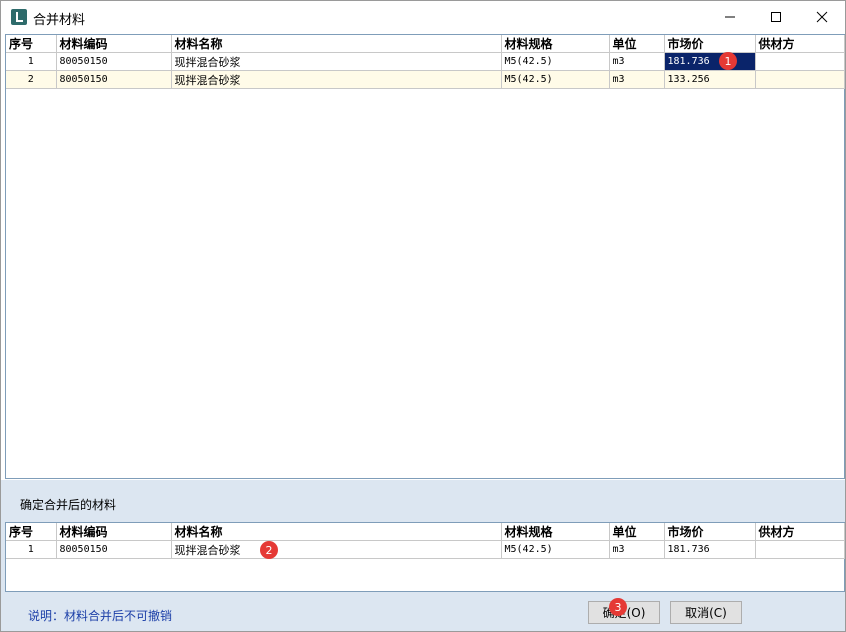  What do you see at coordinates (728, 61) in the screenshot?
I see `step-badge-1: 1` at bounding box center [728, 61].